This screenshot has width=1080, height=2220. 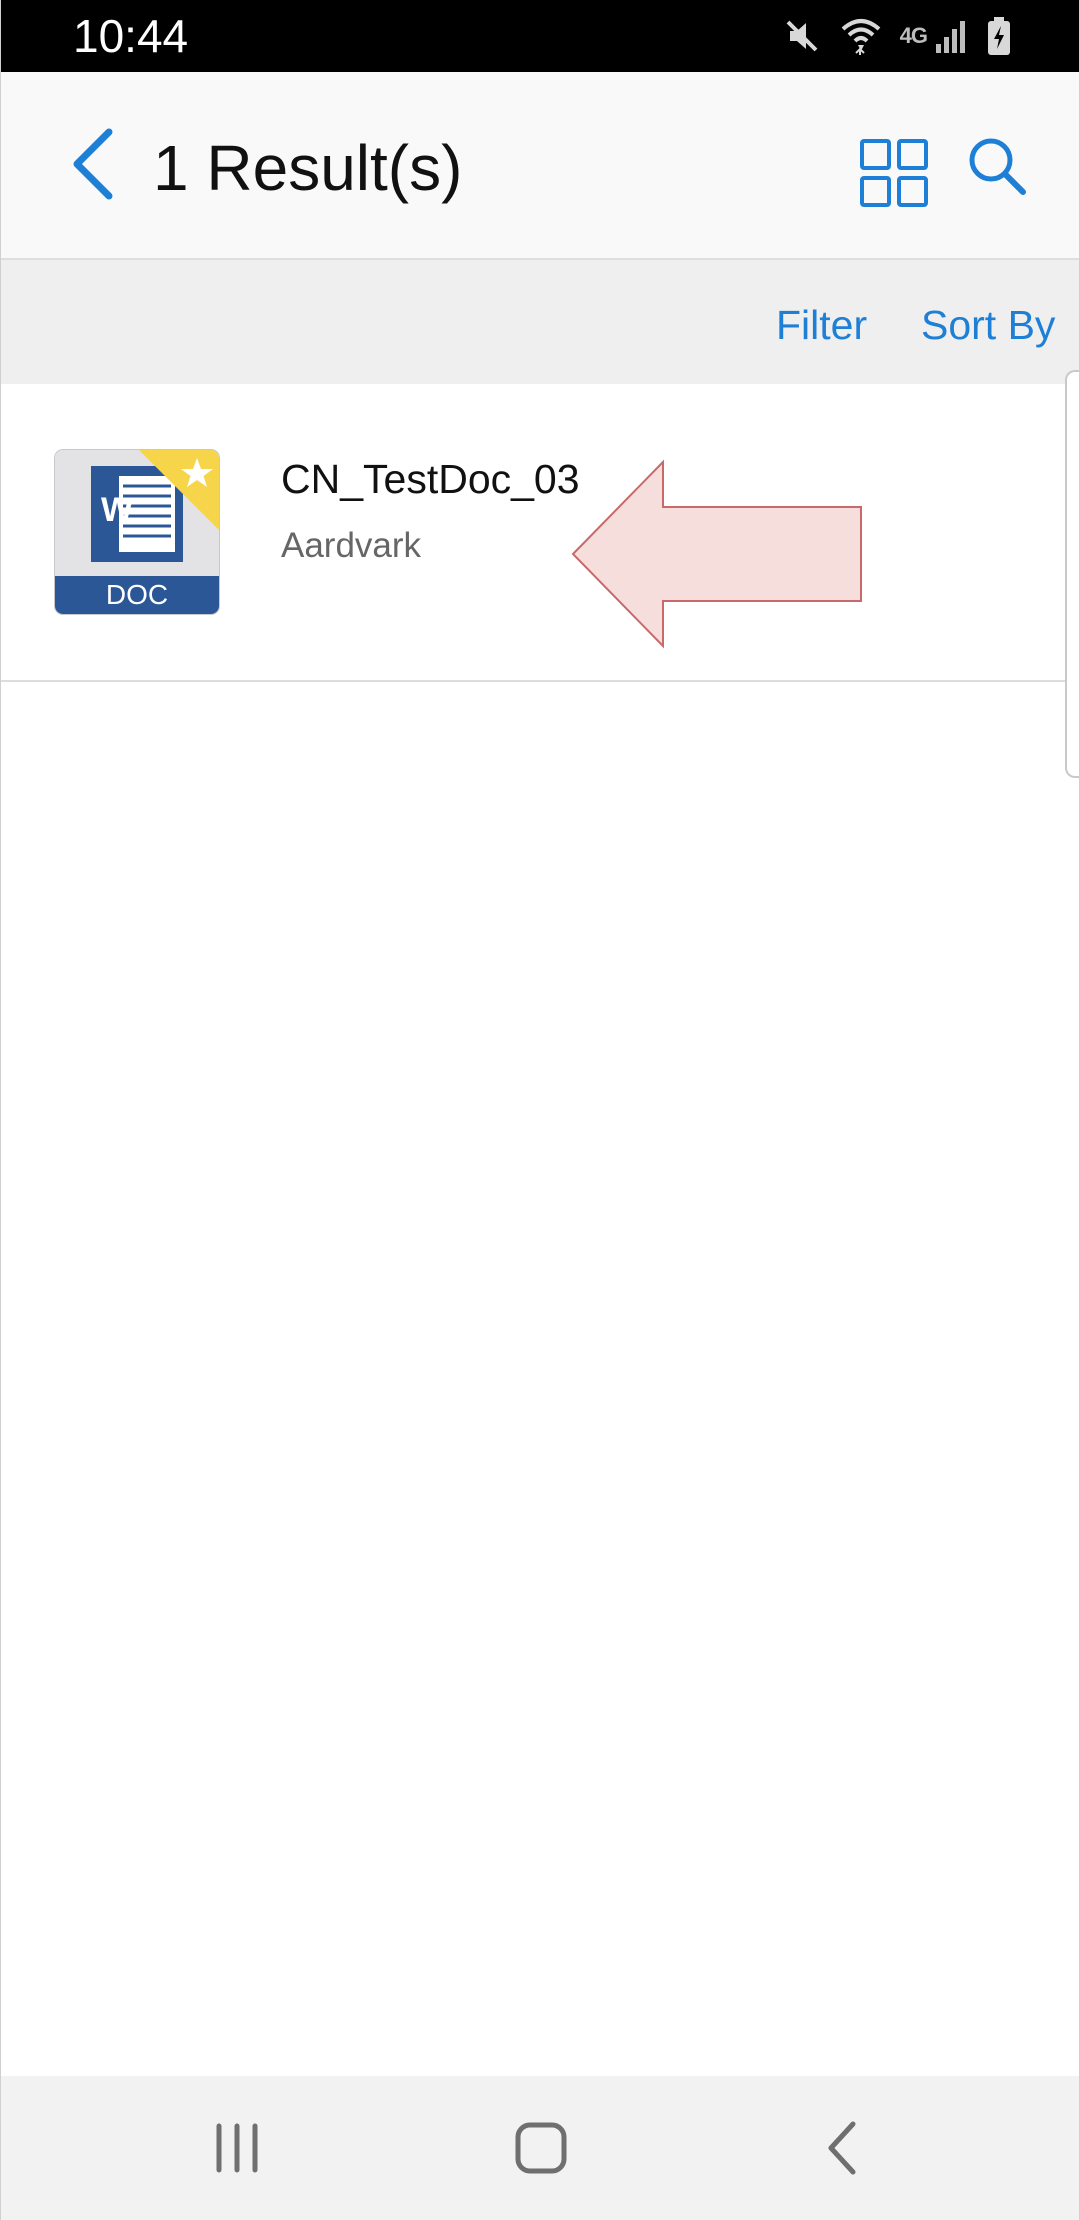 What do you see at coordinates (351, 545) in the screenshot?
I see `file-owner: Aardvark` at bounding box center [351, 545].